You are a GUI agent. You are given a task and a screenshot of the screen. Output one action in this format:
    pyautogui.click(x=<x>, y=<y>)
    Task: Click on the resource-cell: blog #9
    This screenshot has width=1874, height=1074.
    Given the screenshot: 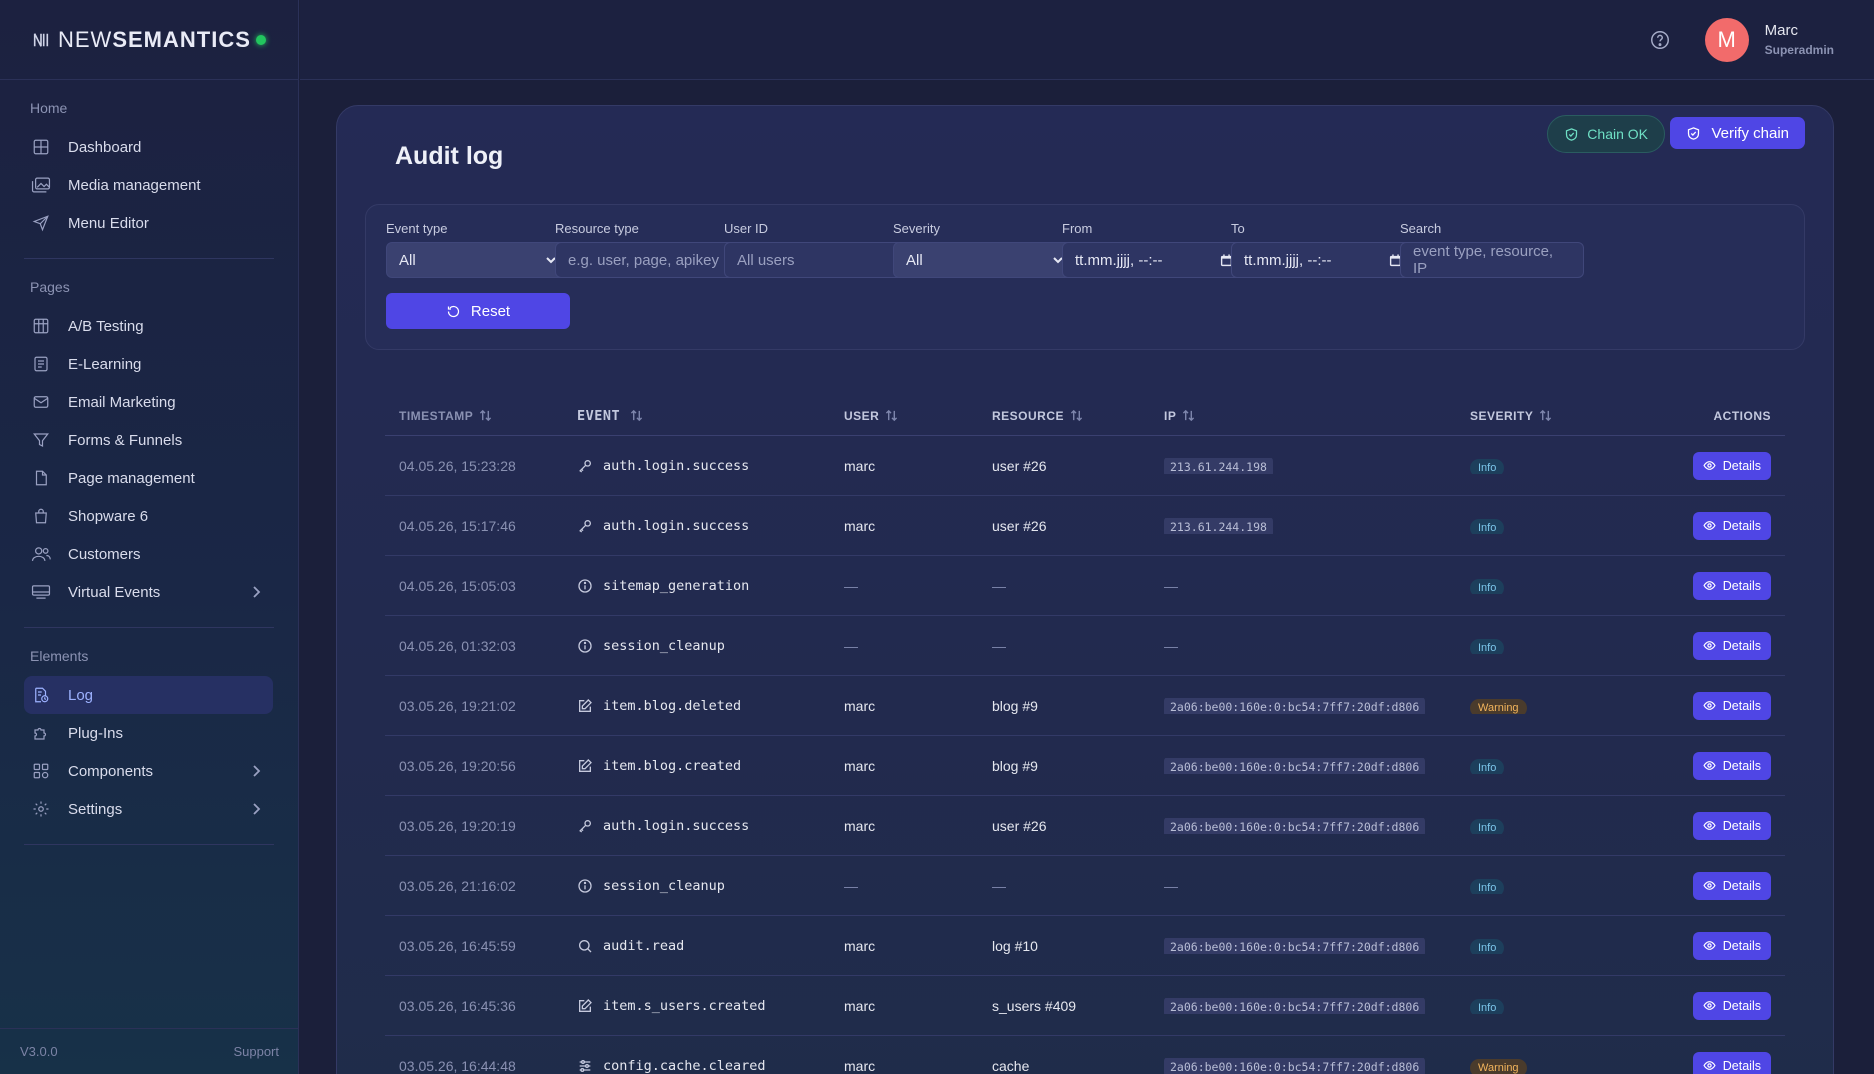 What is the action you would take?
    pyautogui.click(x=1015, y=705)
    